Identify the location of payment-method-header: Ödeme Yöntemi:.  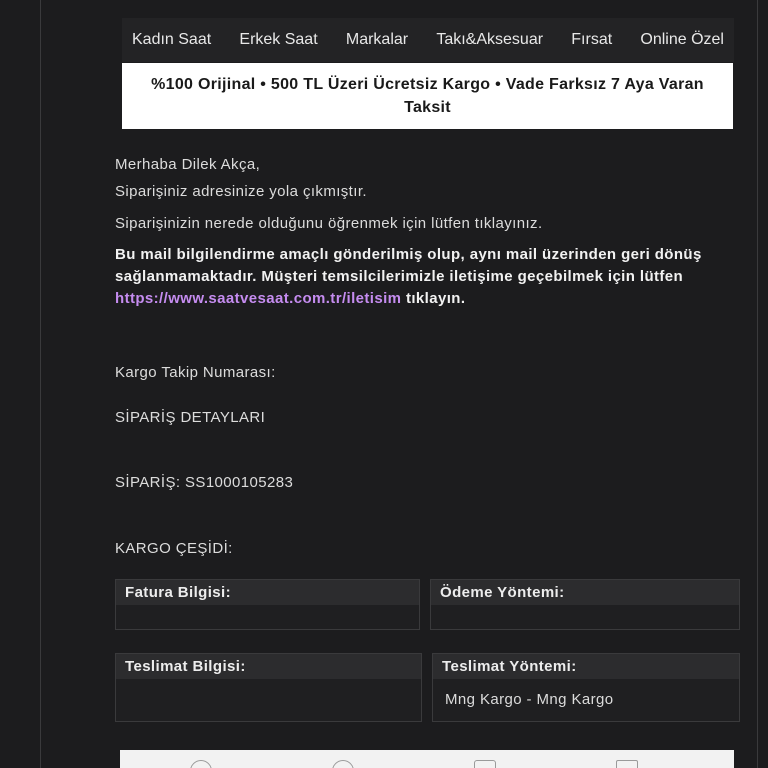
(585, 592).